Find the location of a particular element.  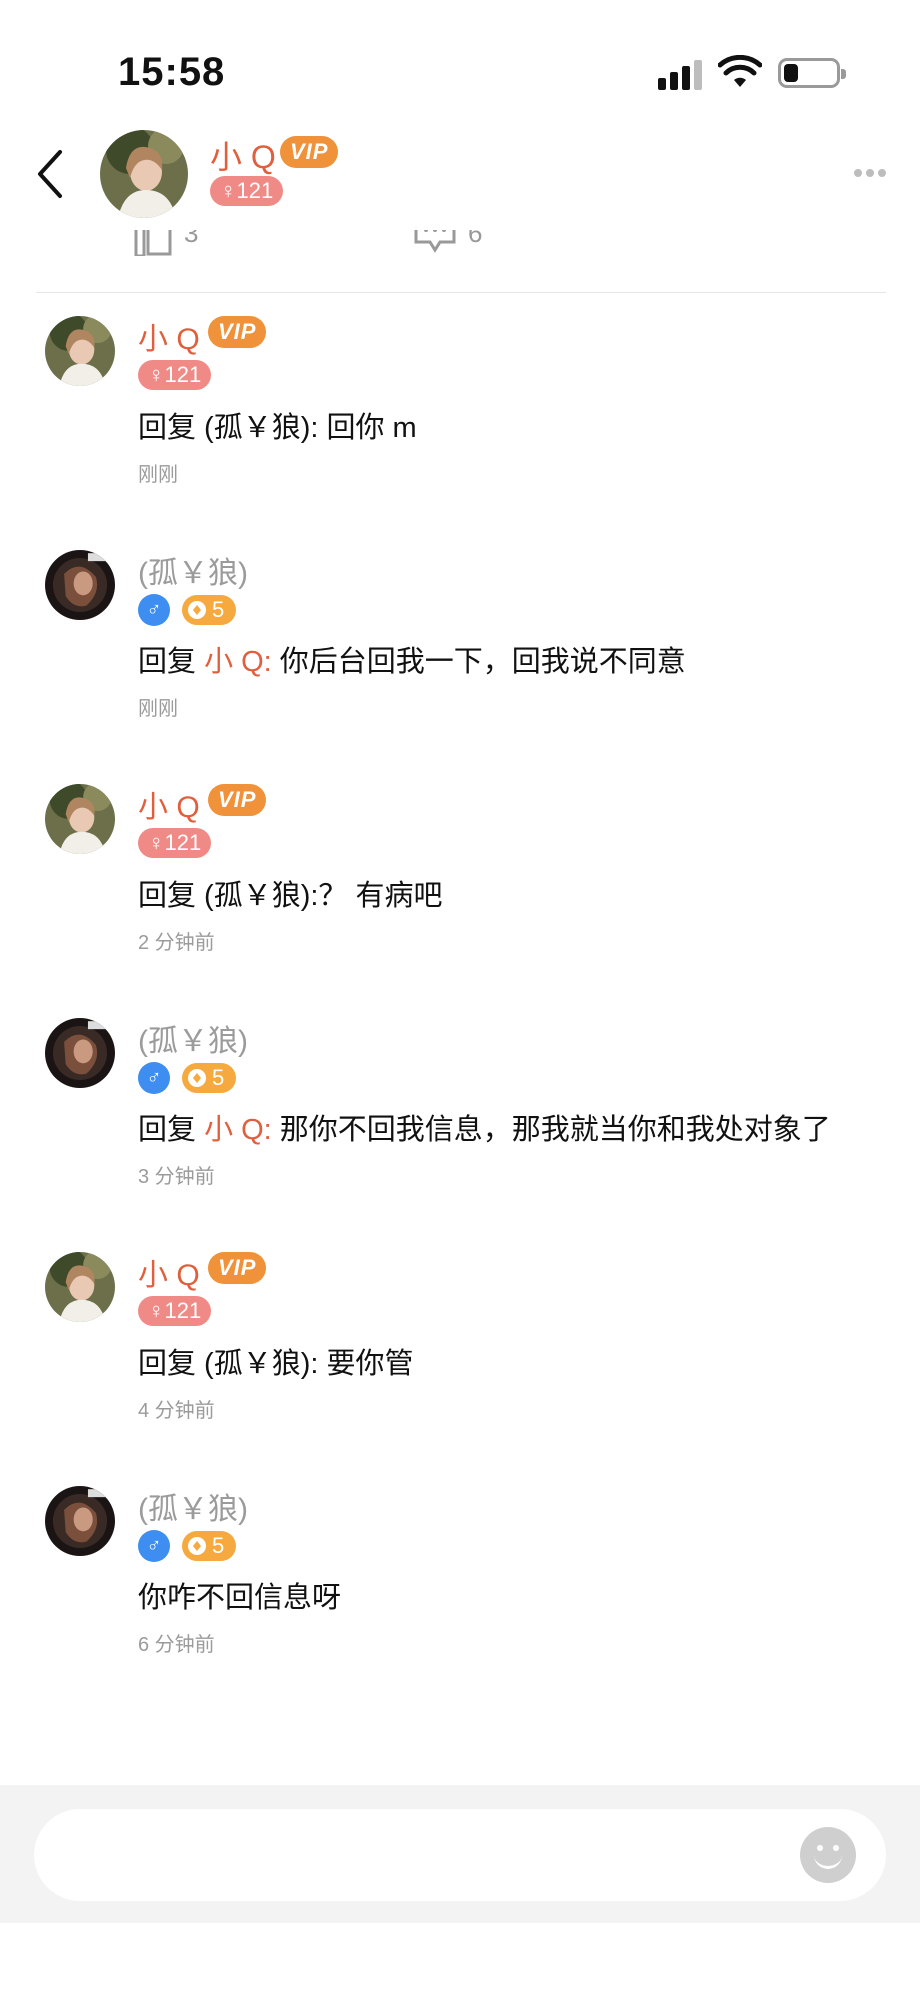

divider is located at coordinates (461, 292).